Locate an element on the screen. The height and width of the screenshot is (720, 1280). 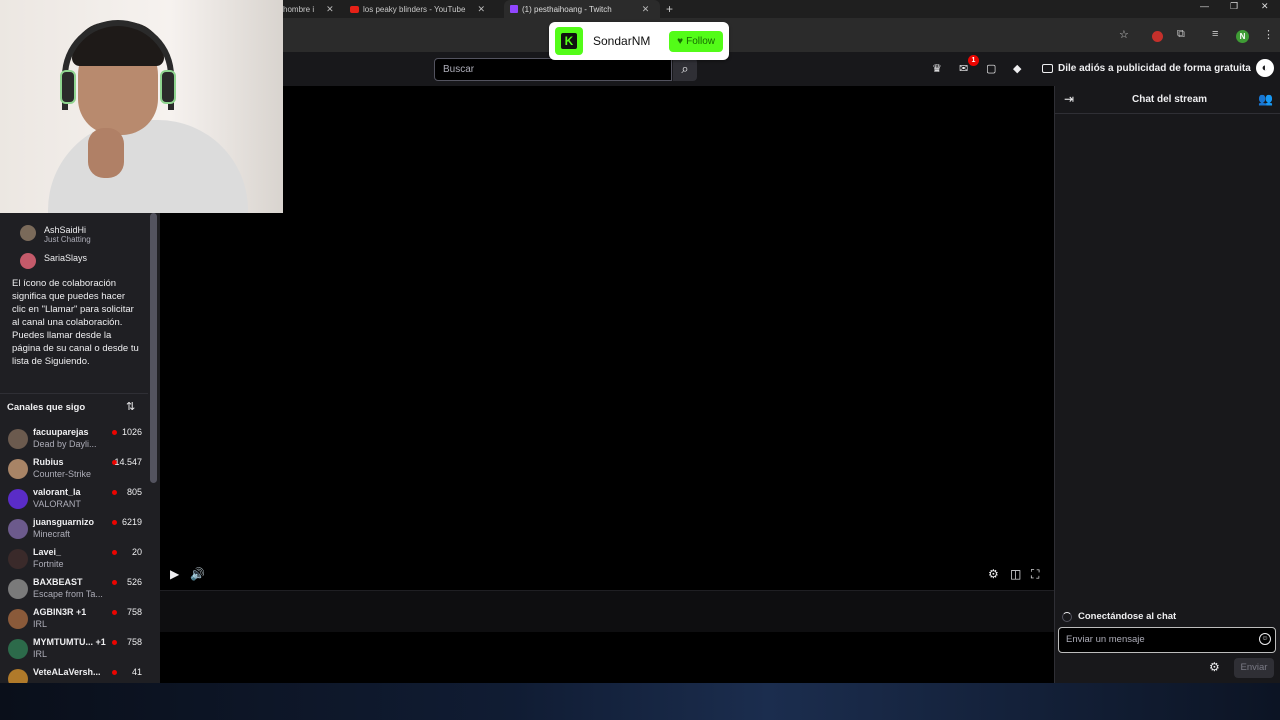
channel-name: MYMTUMTU... +1 is located at coordinates (69, 642).